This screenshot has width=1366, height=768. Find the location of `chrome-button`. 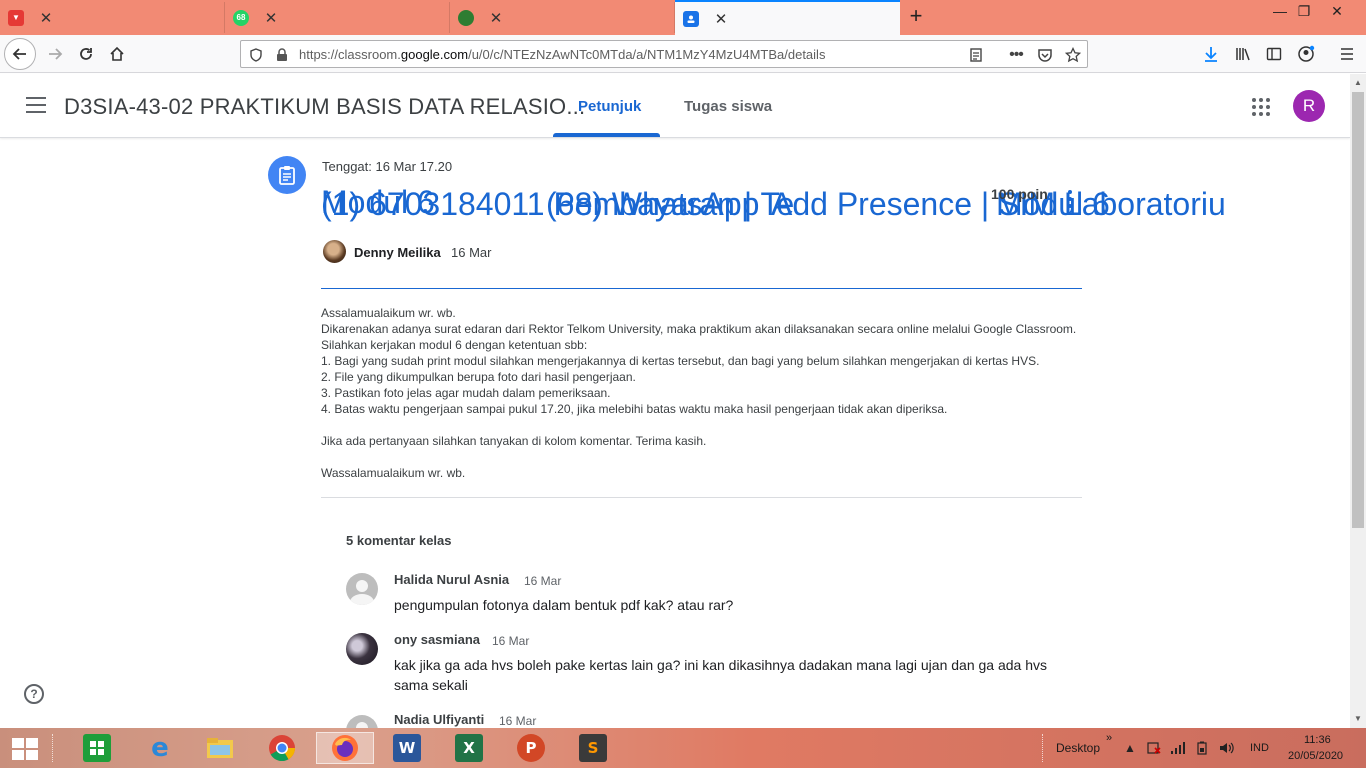

chrome-button is located at coordinates (282, 748).